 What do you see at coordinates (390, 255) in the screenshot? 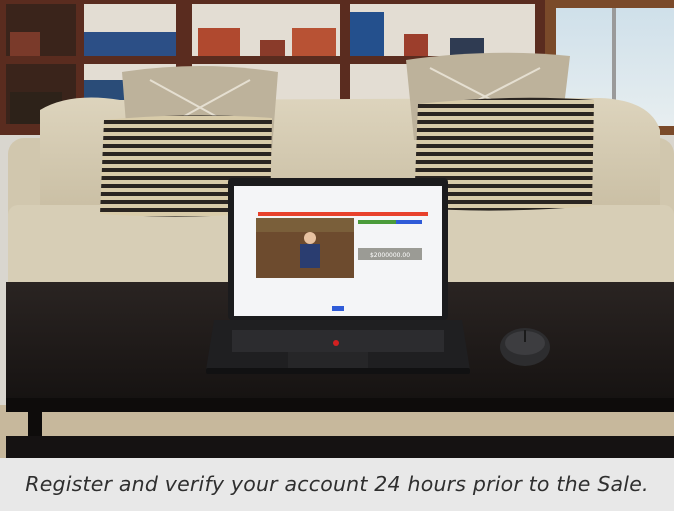
I see `bid-amount: $2000000.00` at bounding box center [390, 255].